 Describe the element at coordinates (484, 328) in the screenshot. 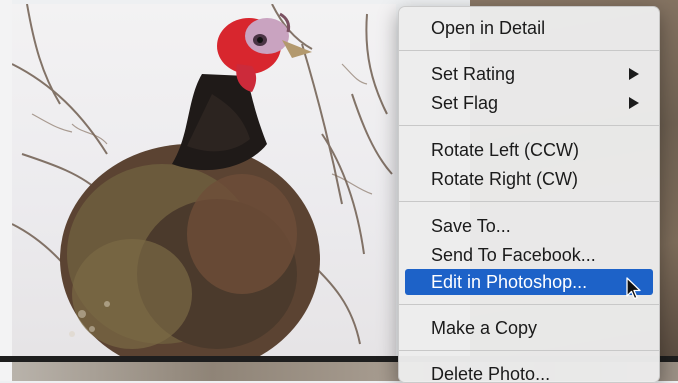

I see `menu-item-label: Make a Copy` at that location.